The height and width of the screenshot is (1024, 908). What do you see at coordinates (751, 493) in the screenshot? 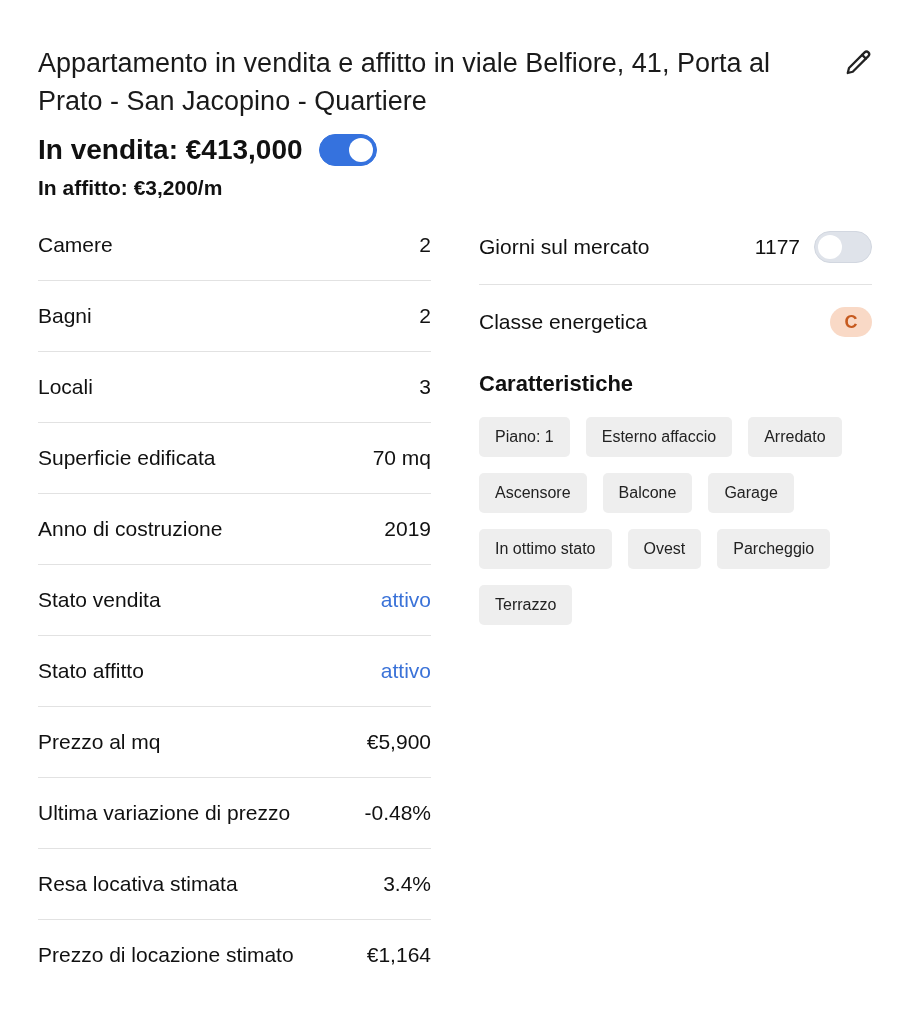
I see `feature-tag: Garage` at bounding box center [751, 493].